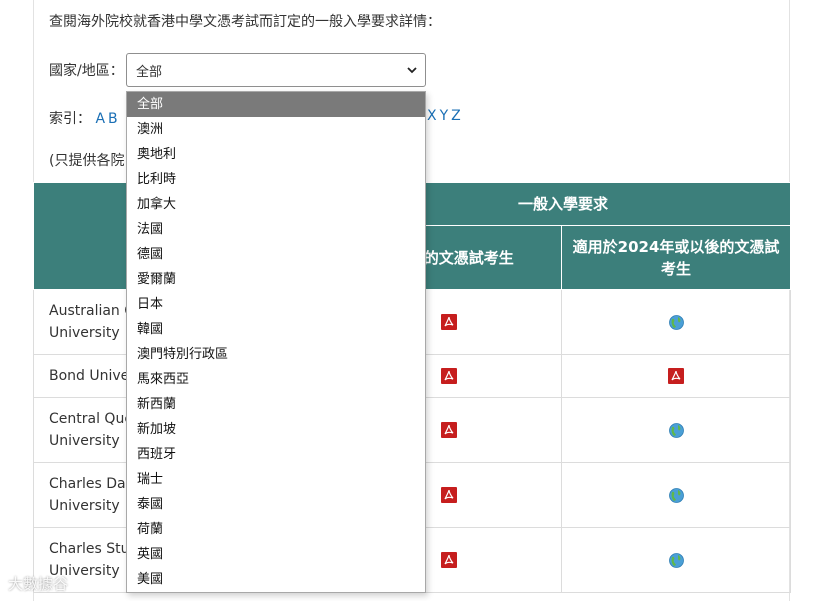  I want to click on index-letters-start: AB, so click(107, 119).